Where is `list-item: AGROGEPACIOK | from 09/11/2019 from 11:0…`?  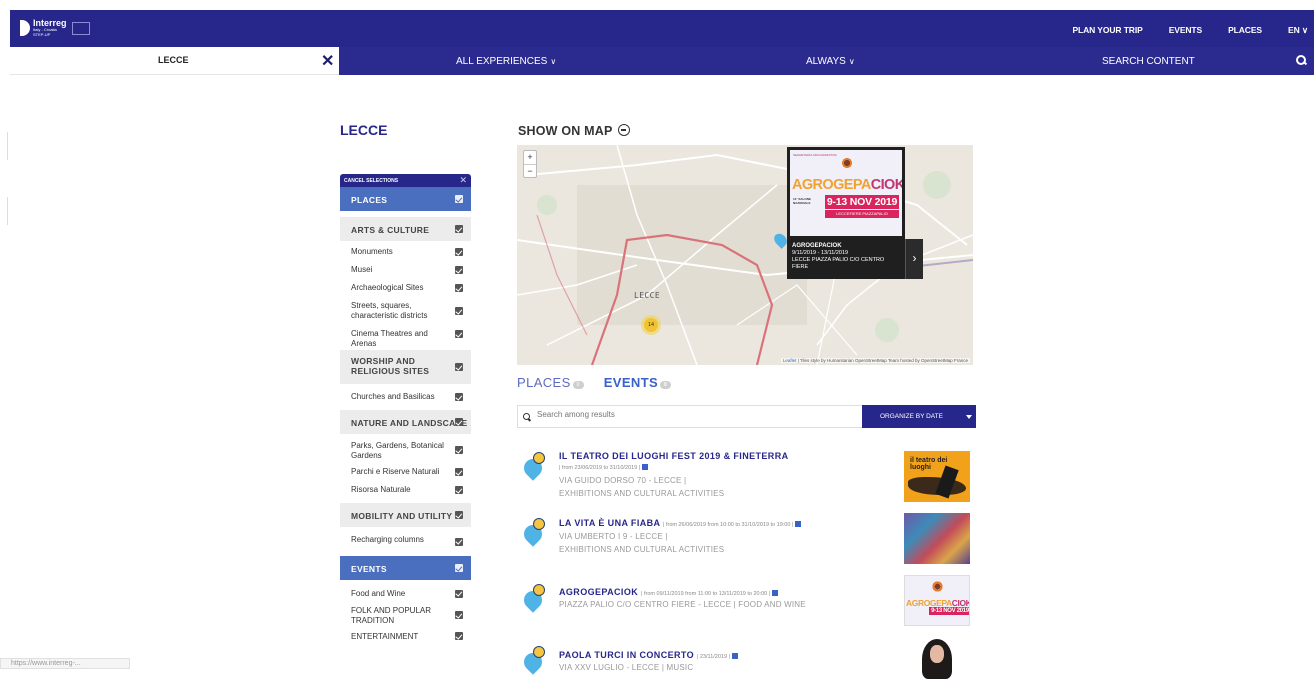 list-item: AGROGEPACIOK | from 09/11/2019 from 11:0… is located at coordinates (747, 605).